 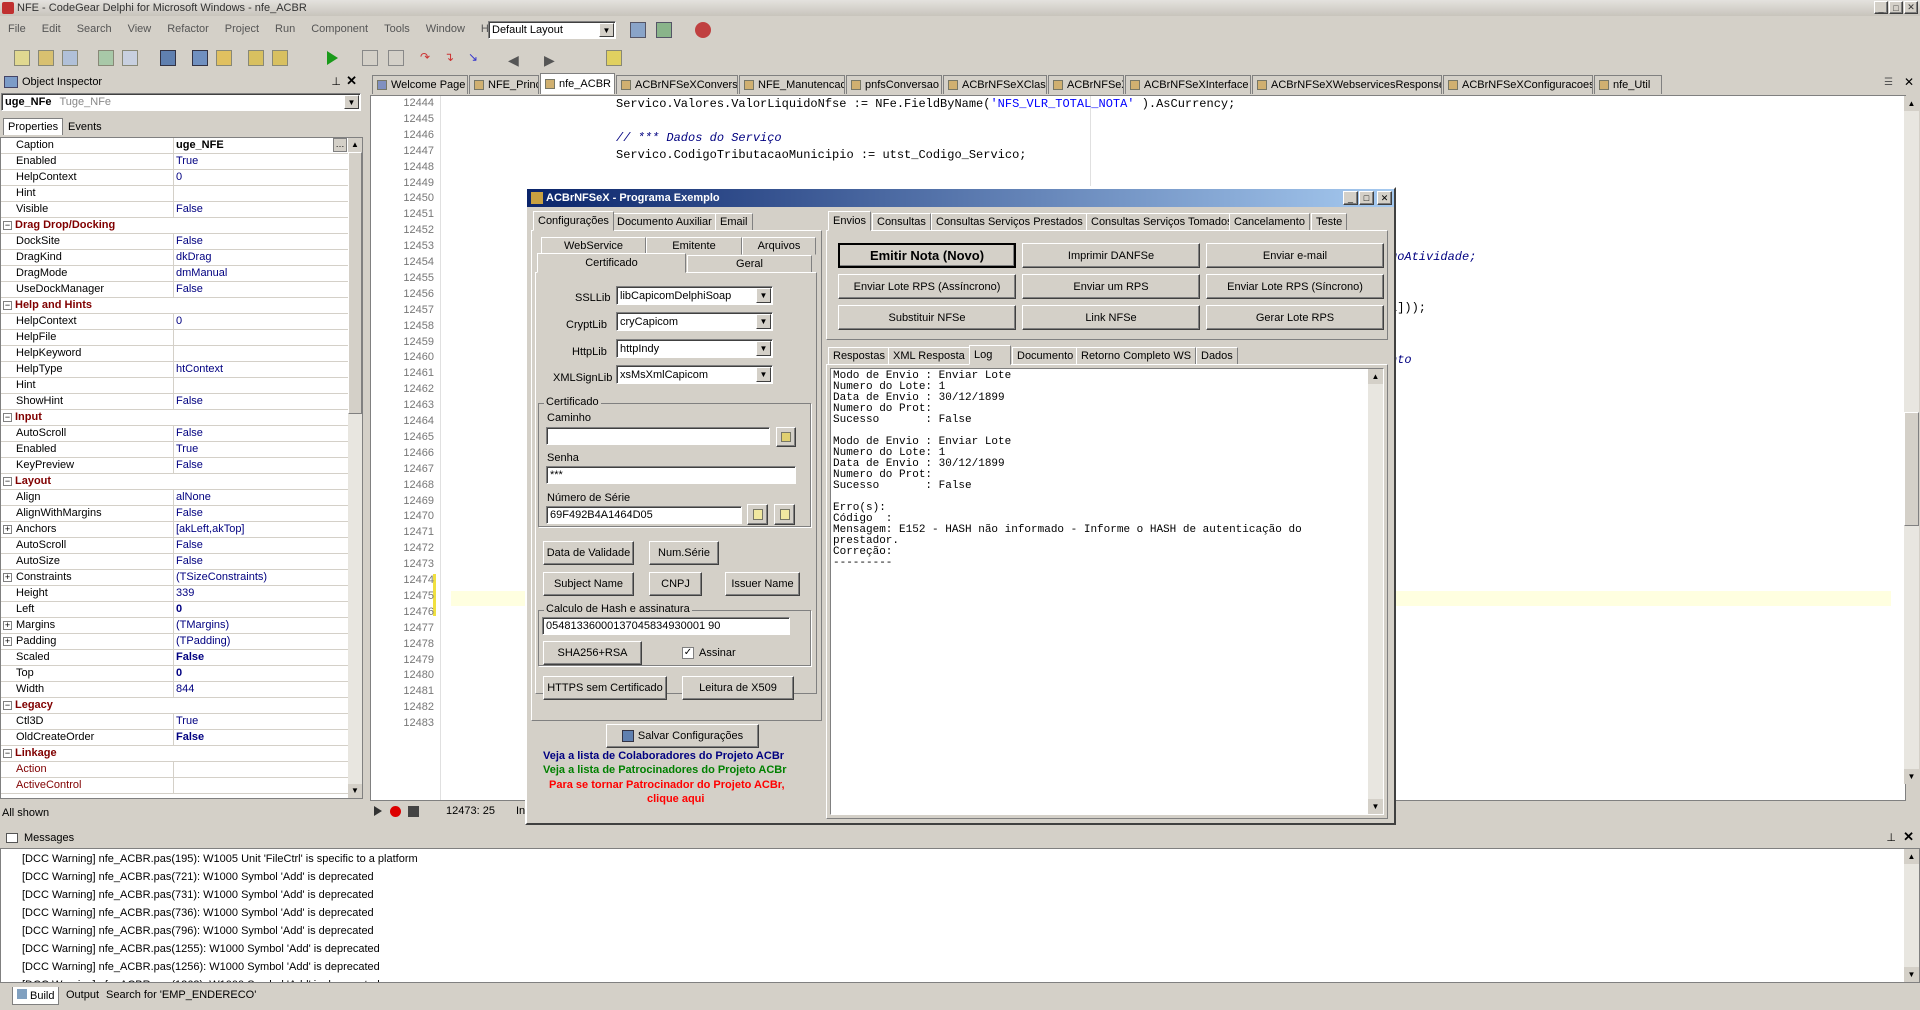 I want to click on inspector-tab-properties: Properties, so click(x=33, y=126).